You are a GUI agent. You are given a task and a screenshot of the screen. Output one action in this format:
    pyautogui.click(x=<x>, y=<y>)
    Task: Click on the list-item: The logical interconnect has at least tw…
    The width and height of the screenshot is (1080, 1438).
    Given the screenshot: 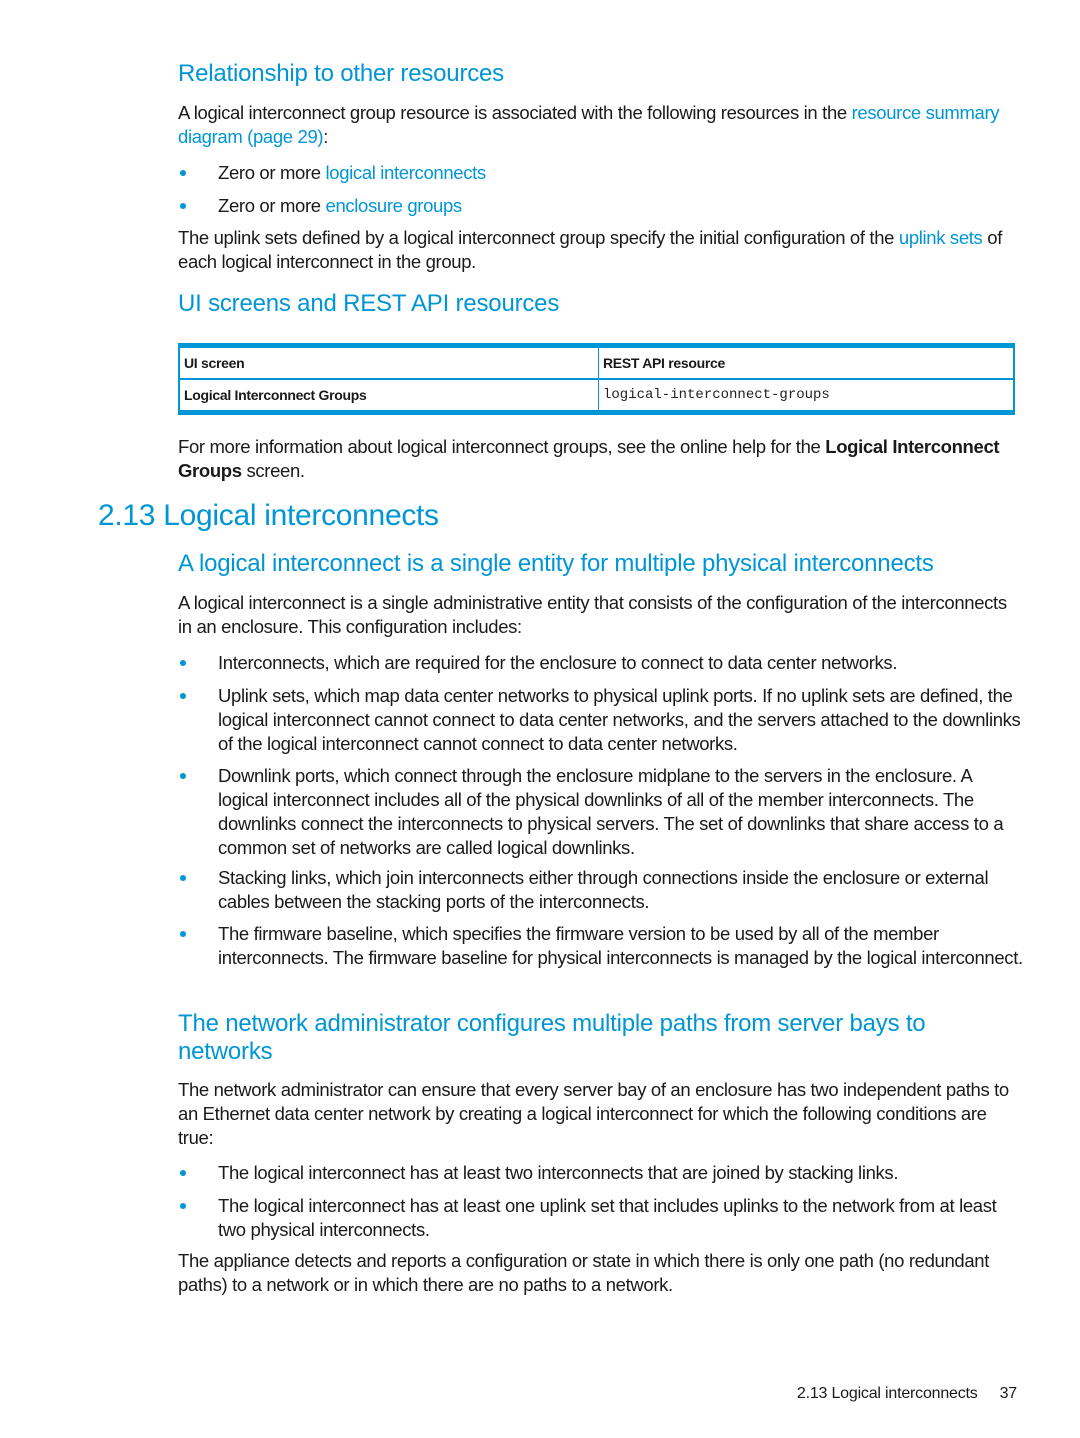 What is the action you would take?
    pyautogui.click(x=600, y=1173)
    